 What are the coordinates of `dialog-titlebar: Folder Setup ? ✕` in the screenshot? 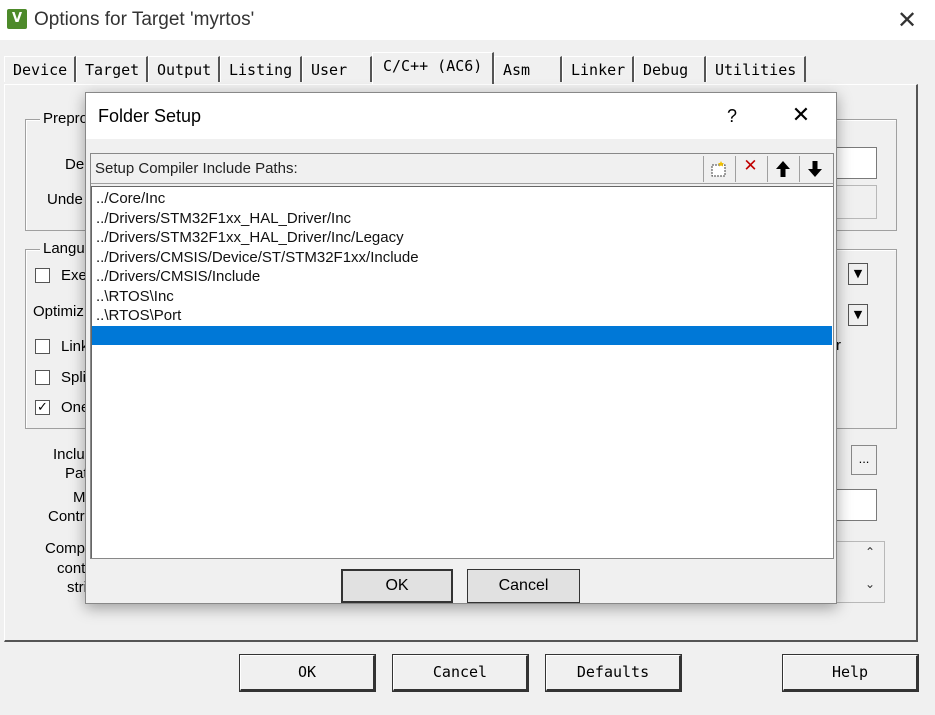 It's located at (461, 116).